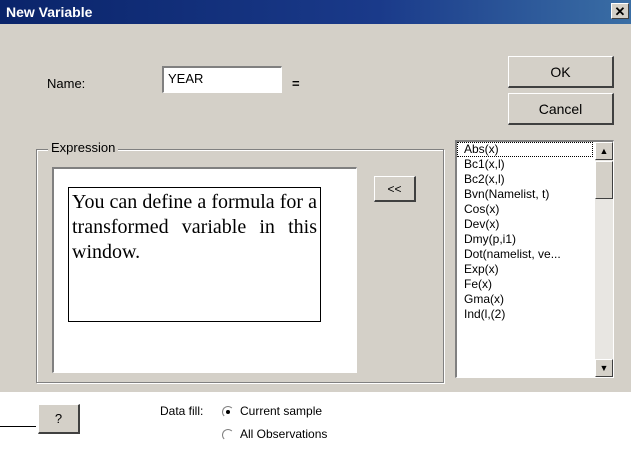 The height and width of the screenshot is (461, 631). I want to click on function-list-item: Dmy(p,i1), so click(525, 239).